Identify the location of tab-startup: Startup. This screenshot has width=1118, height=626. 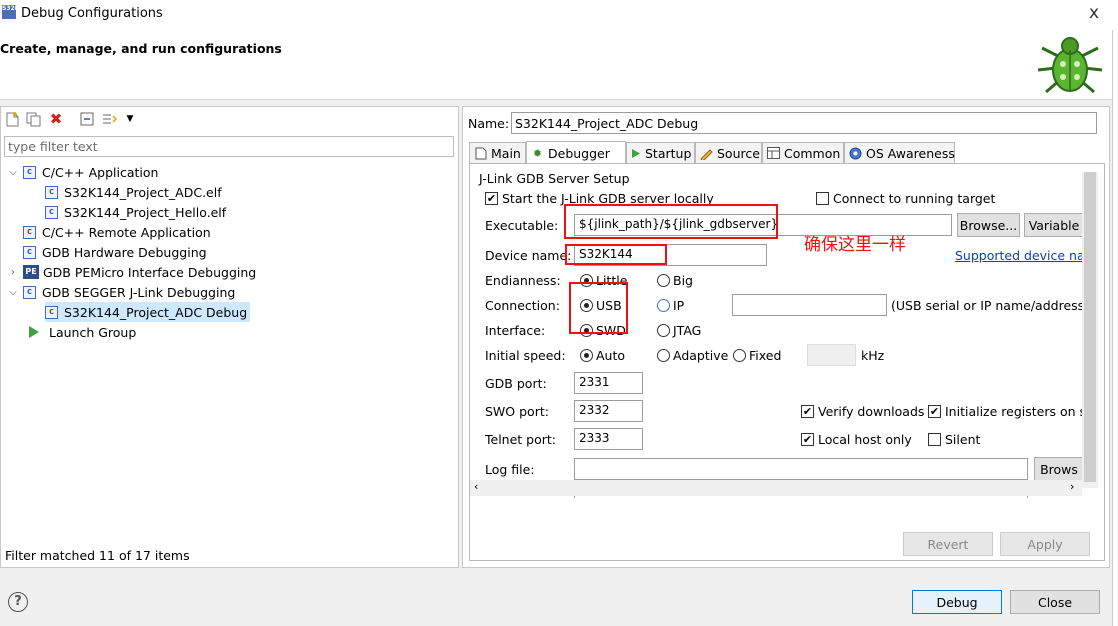
(660, 152).